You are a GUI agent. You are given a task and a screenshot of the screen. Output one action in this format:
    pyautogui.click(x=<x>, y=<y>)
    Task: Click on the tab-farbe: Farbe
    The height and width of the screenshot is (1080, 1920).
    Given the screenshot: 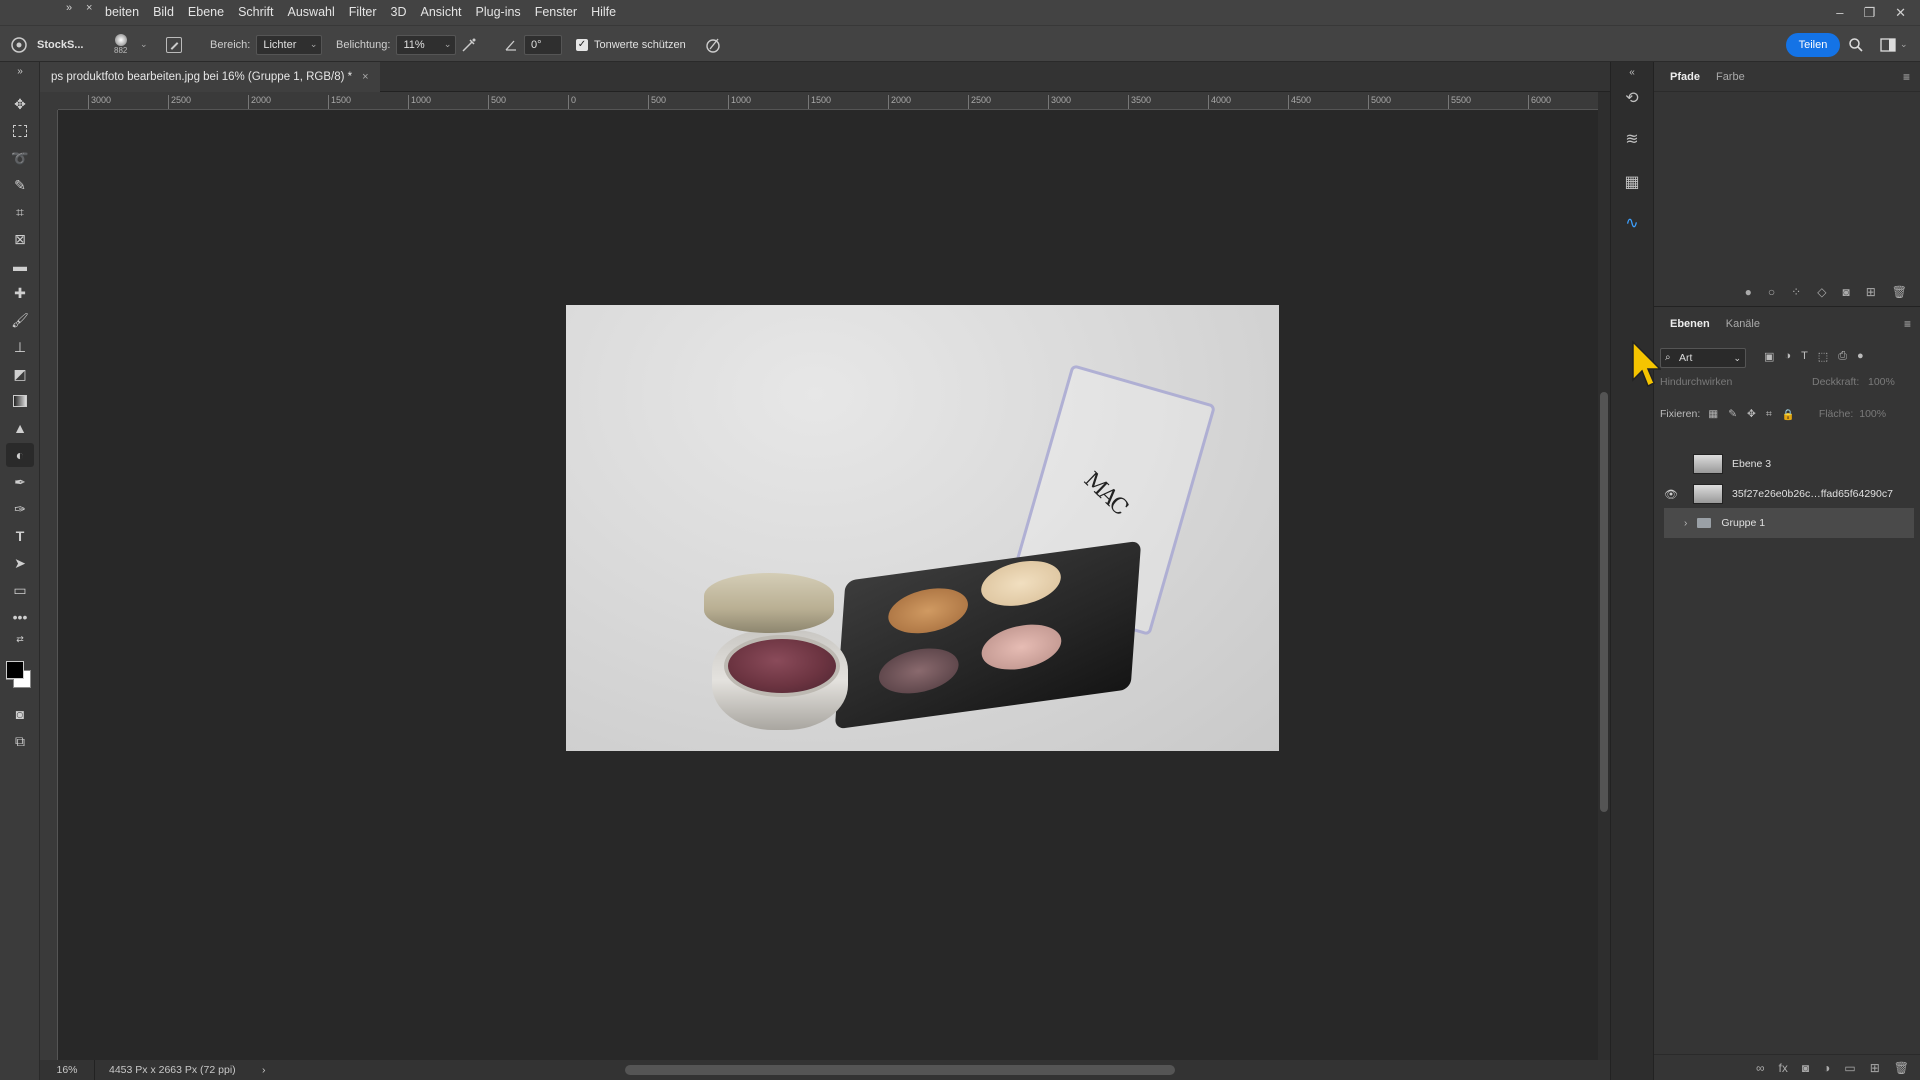 What is the action you would take?
    pyautogui.click(x=1730, y=77)
    